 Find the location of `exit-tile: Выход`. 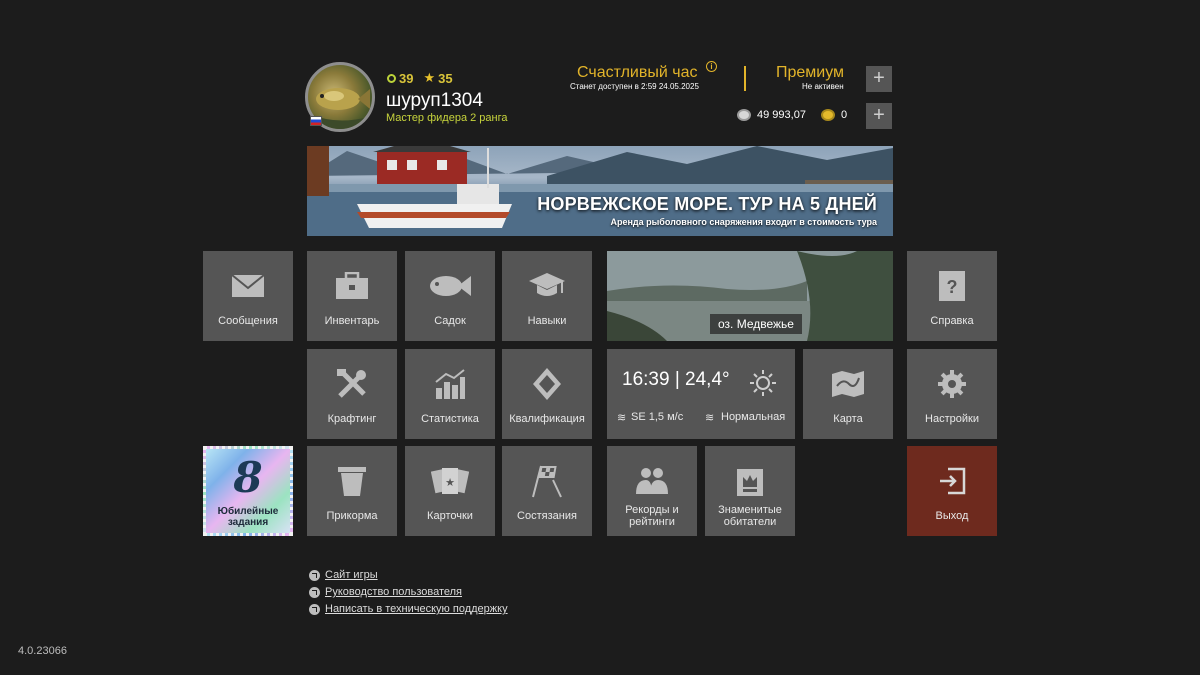

exit-tile: Выход is located at coordinates (952, 491).